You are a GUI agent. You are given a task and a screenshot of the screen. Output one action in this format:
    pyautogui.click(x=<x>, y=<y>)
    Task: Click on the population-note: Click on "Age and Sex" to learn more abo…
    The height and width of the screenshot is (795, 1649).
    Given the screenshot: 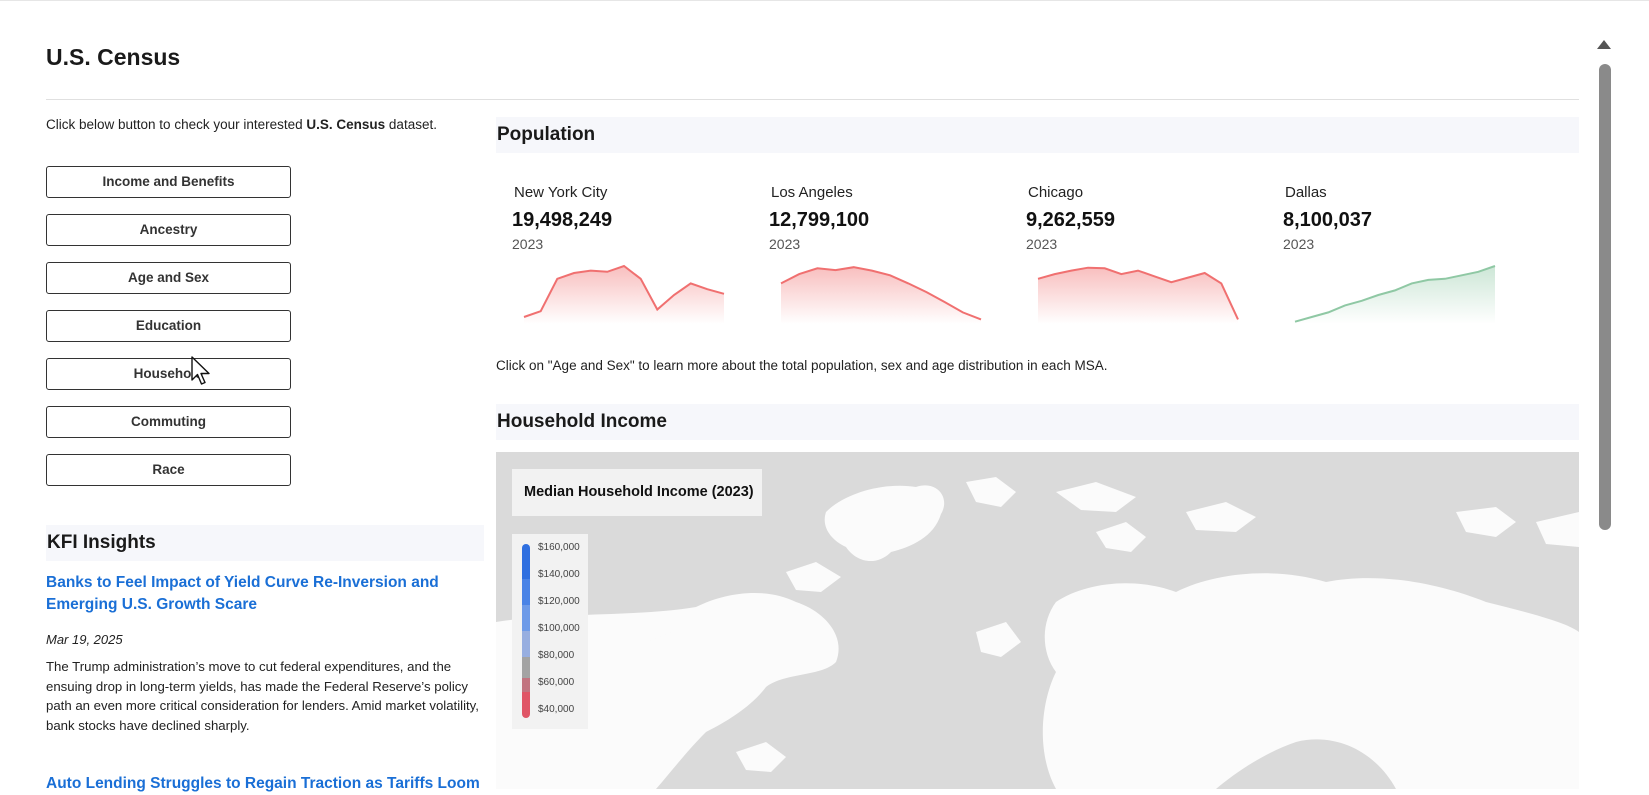 What is the action you would take?
    pyautogui.click(x=802, y=365)
    